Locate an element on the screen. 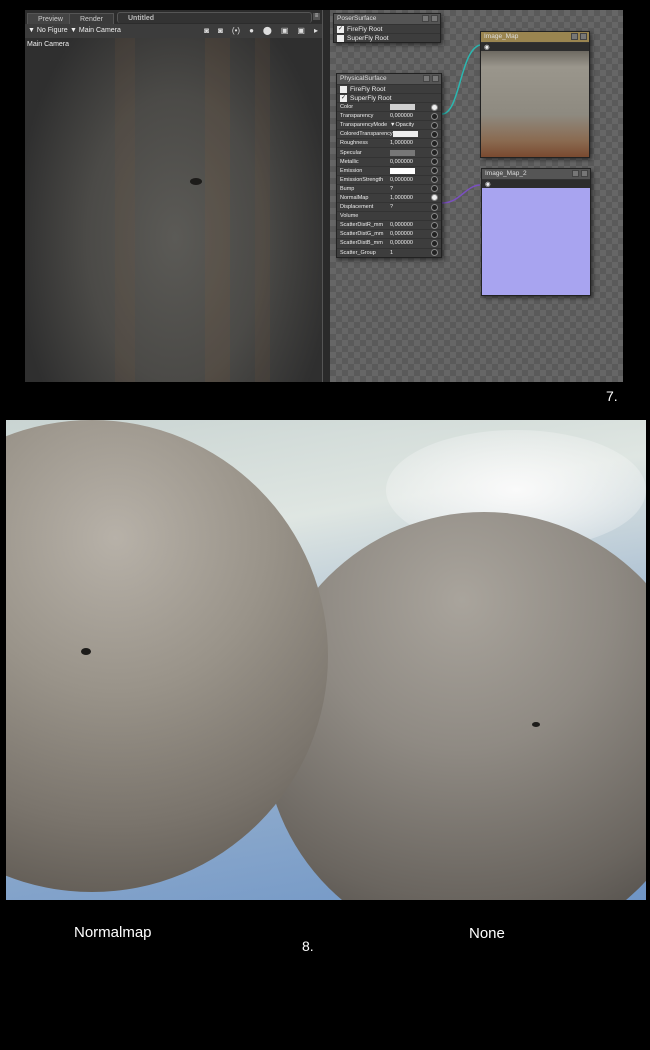 The height and width of the screenshot is (1050, 650). parameter-value: ▼Opacity is located at coordinates (409, 125).